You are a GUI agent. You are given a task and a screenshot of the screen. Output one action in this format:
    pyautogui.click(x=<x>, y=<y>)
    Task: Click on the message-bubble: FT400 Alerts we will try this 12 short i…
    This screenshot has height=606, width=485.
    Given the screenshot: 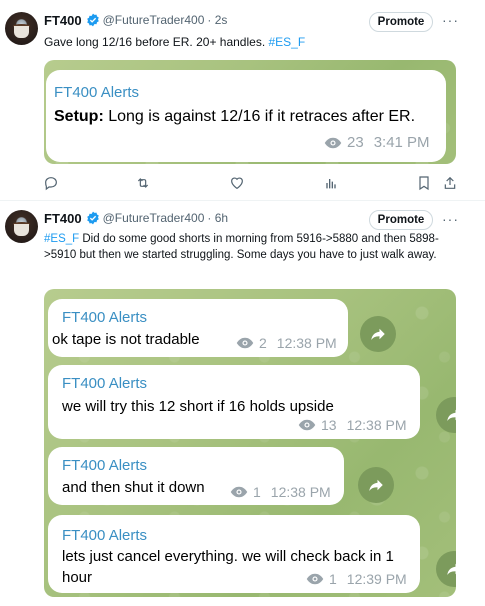 What is the action you would take?
    pyautogui.click(x=234, y=402)
    